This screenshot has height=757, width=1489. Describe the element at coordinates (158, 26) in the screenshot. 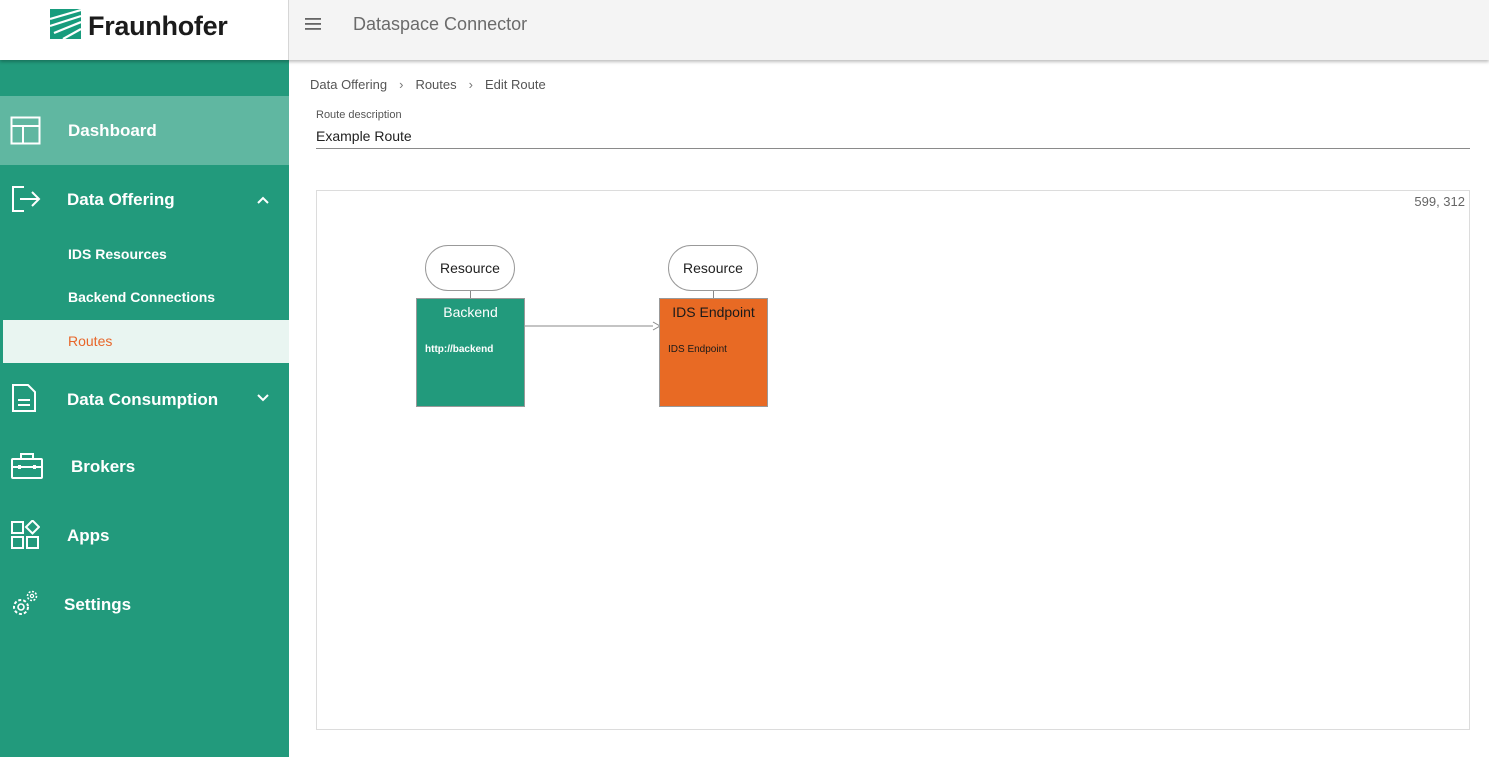

I see `logo-text: Fraunhofer` at that location.